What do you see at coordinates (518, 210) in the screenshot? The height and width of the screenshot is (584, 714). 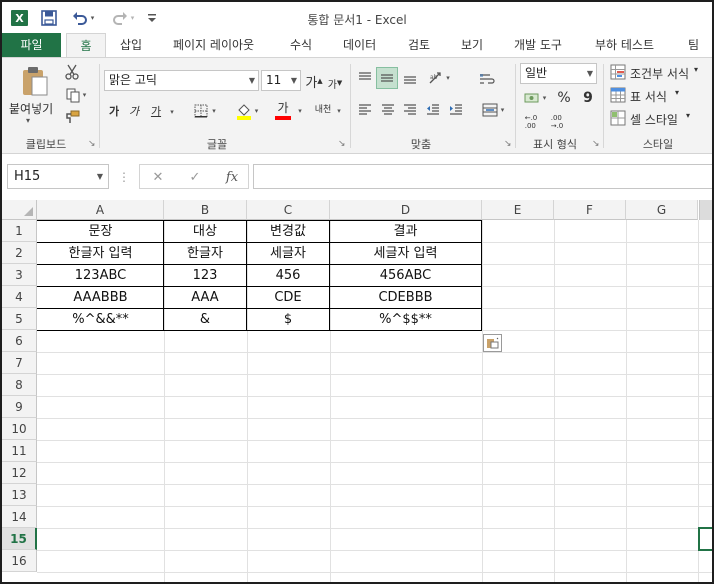 I see `column-header-e: E` at bounding box center [518, 210].